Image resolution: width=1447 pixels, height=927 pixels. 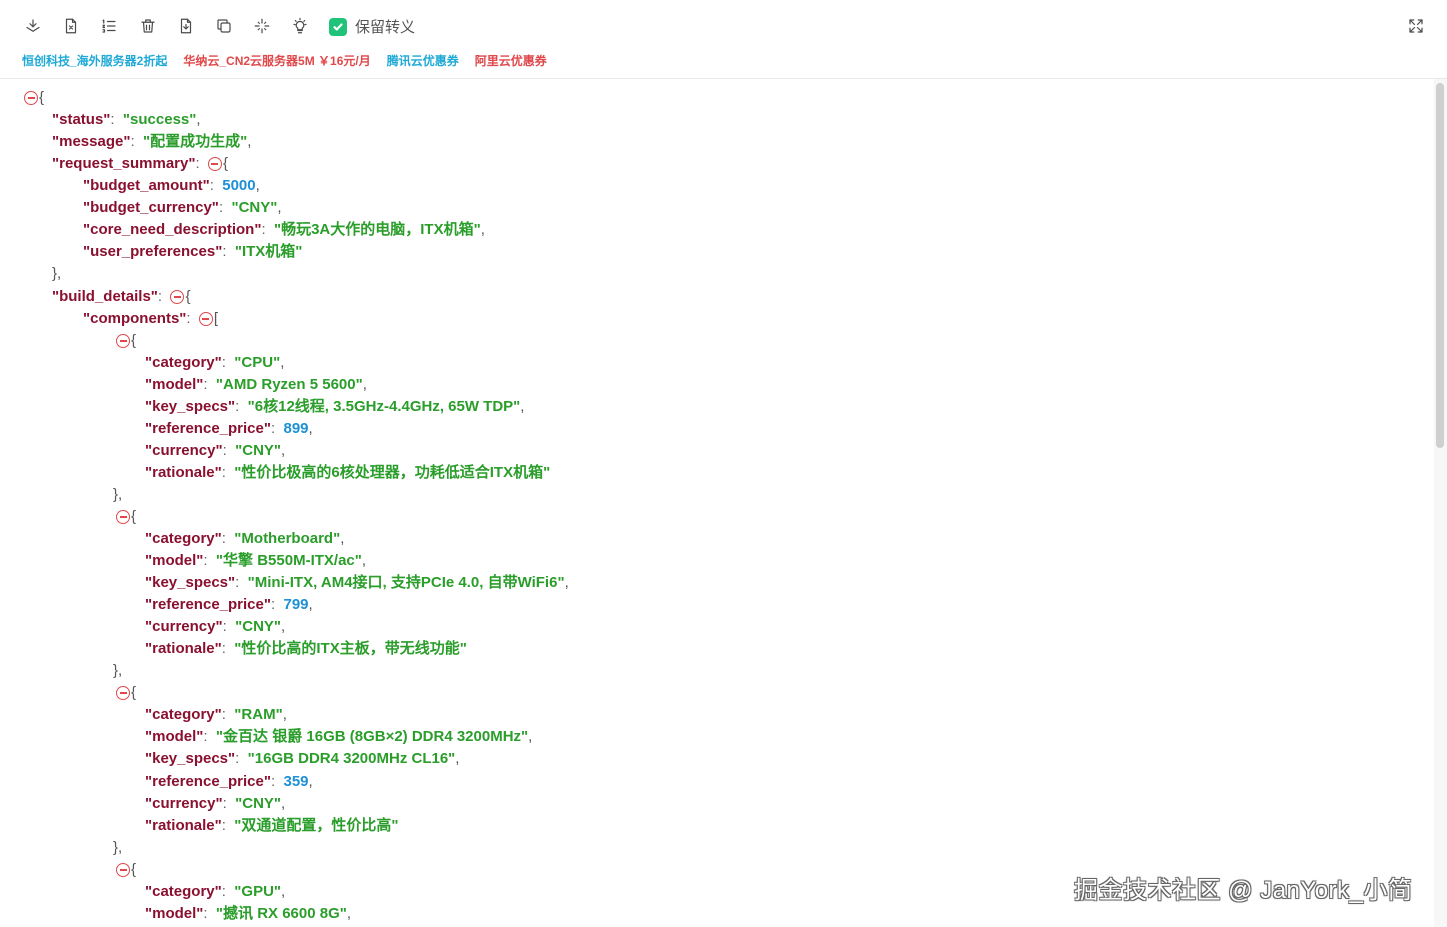 I want to click on keep-escape-label: 保留转义, so click(x=385, y=26).